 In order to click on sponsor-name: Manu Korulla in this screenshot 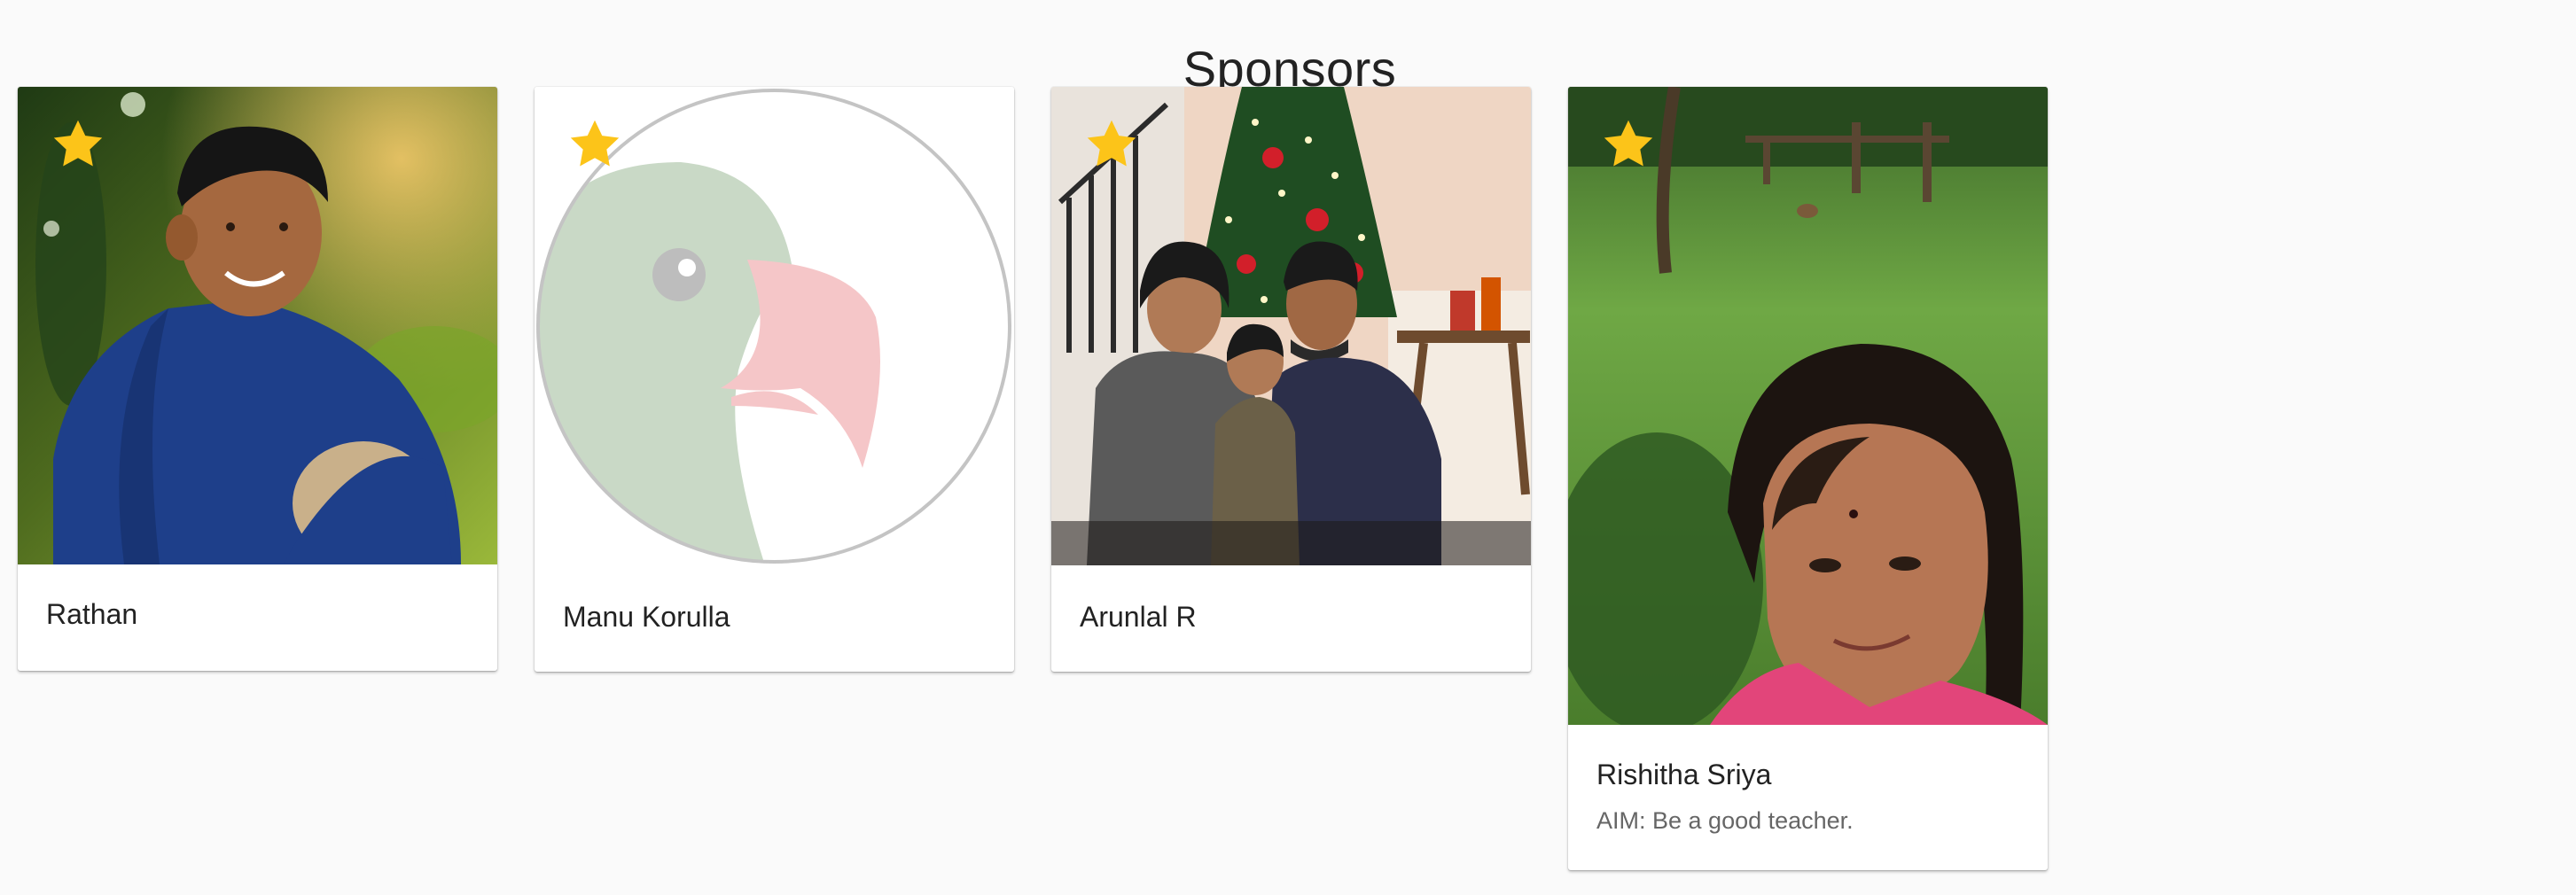, I will do `click(646, 617)`.